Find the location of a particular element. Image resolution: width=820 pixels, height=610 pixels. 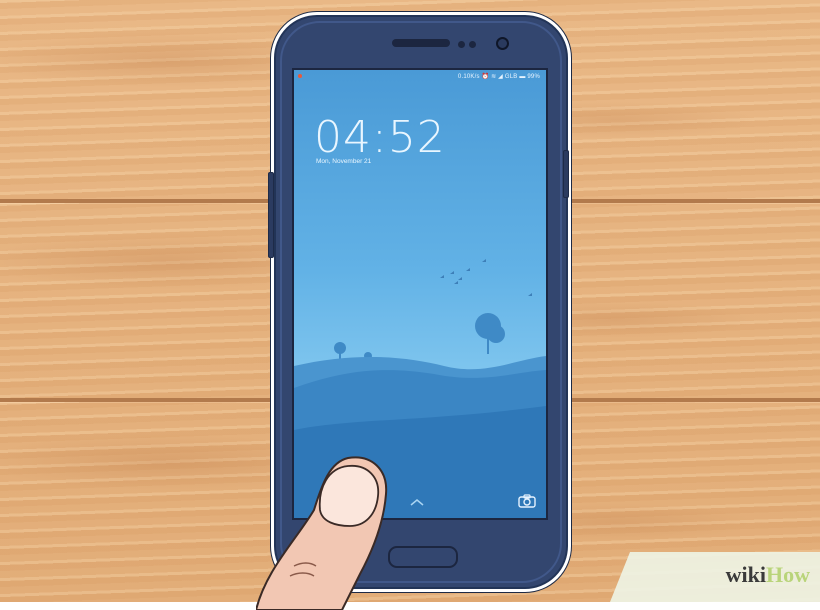

front-camera is located at coordinates (502, 43).